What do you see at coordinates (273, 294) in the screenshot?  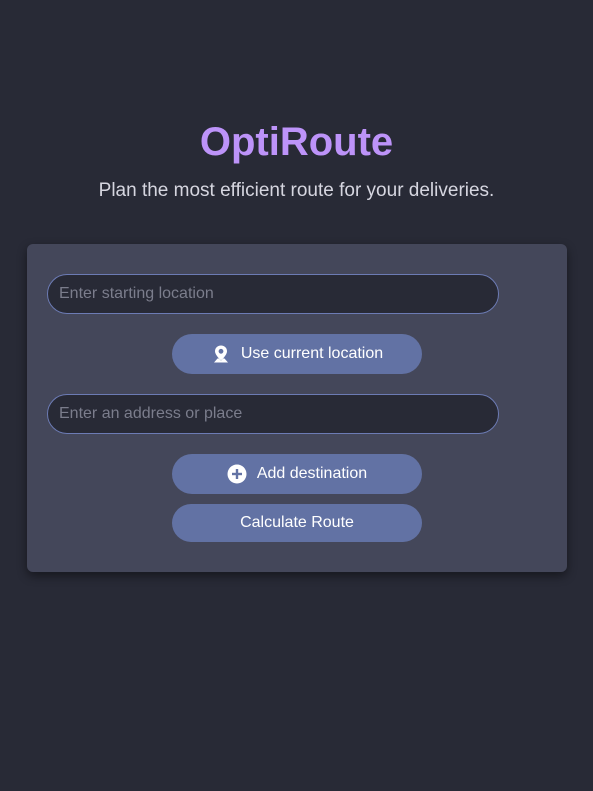 I see `starting-location-input` at bounding box center [273, 294].